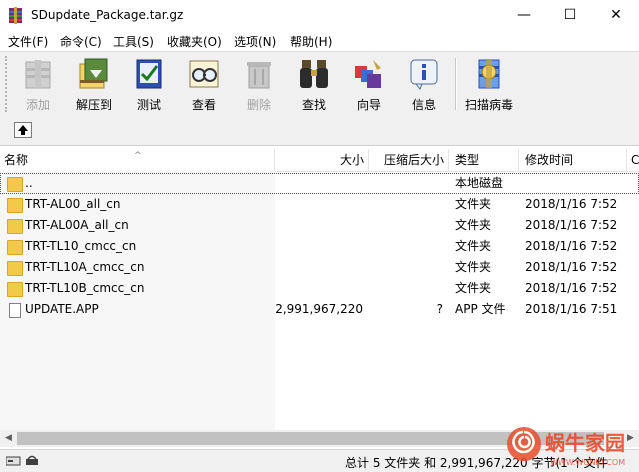 This screenshot has height=472, width=639. Describe the element at coordinates (319, 204) in the screenshot. I see `list-item: TRT-AL00_all_cn 文件夹 2018/1/16 7:52` at that location.